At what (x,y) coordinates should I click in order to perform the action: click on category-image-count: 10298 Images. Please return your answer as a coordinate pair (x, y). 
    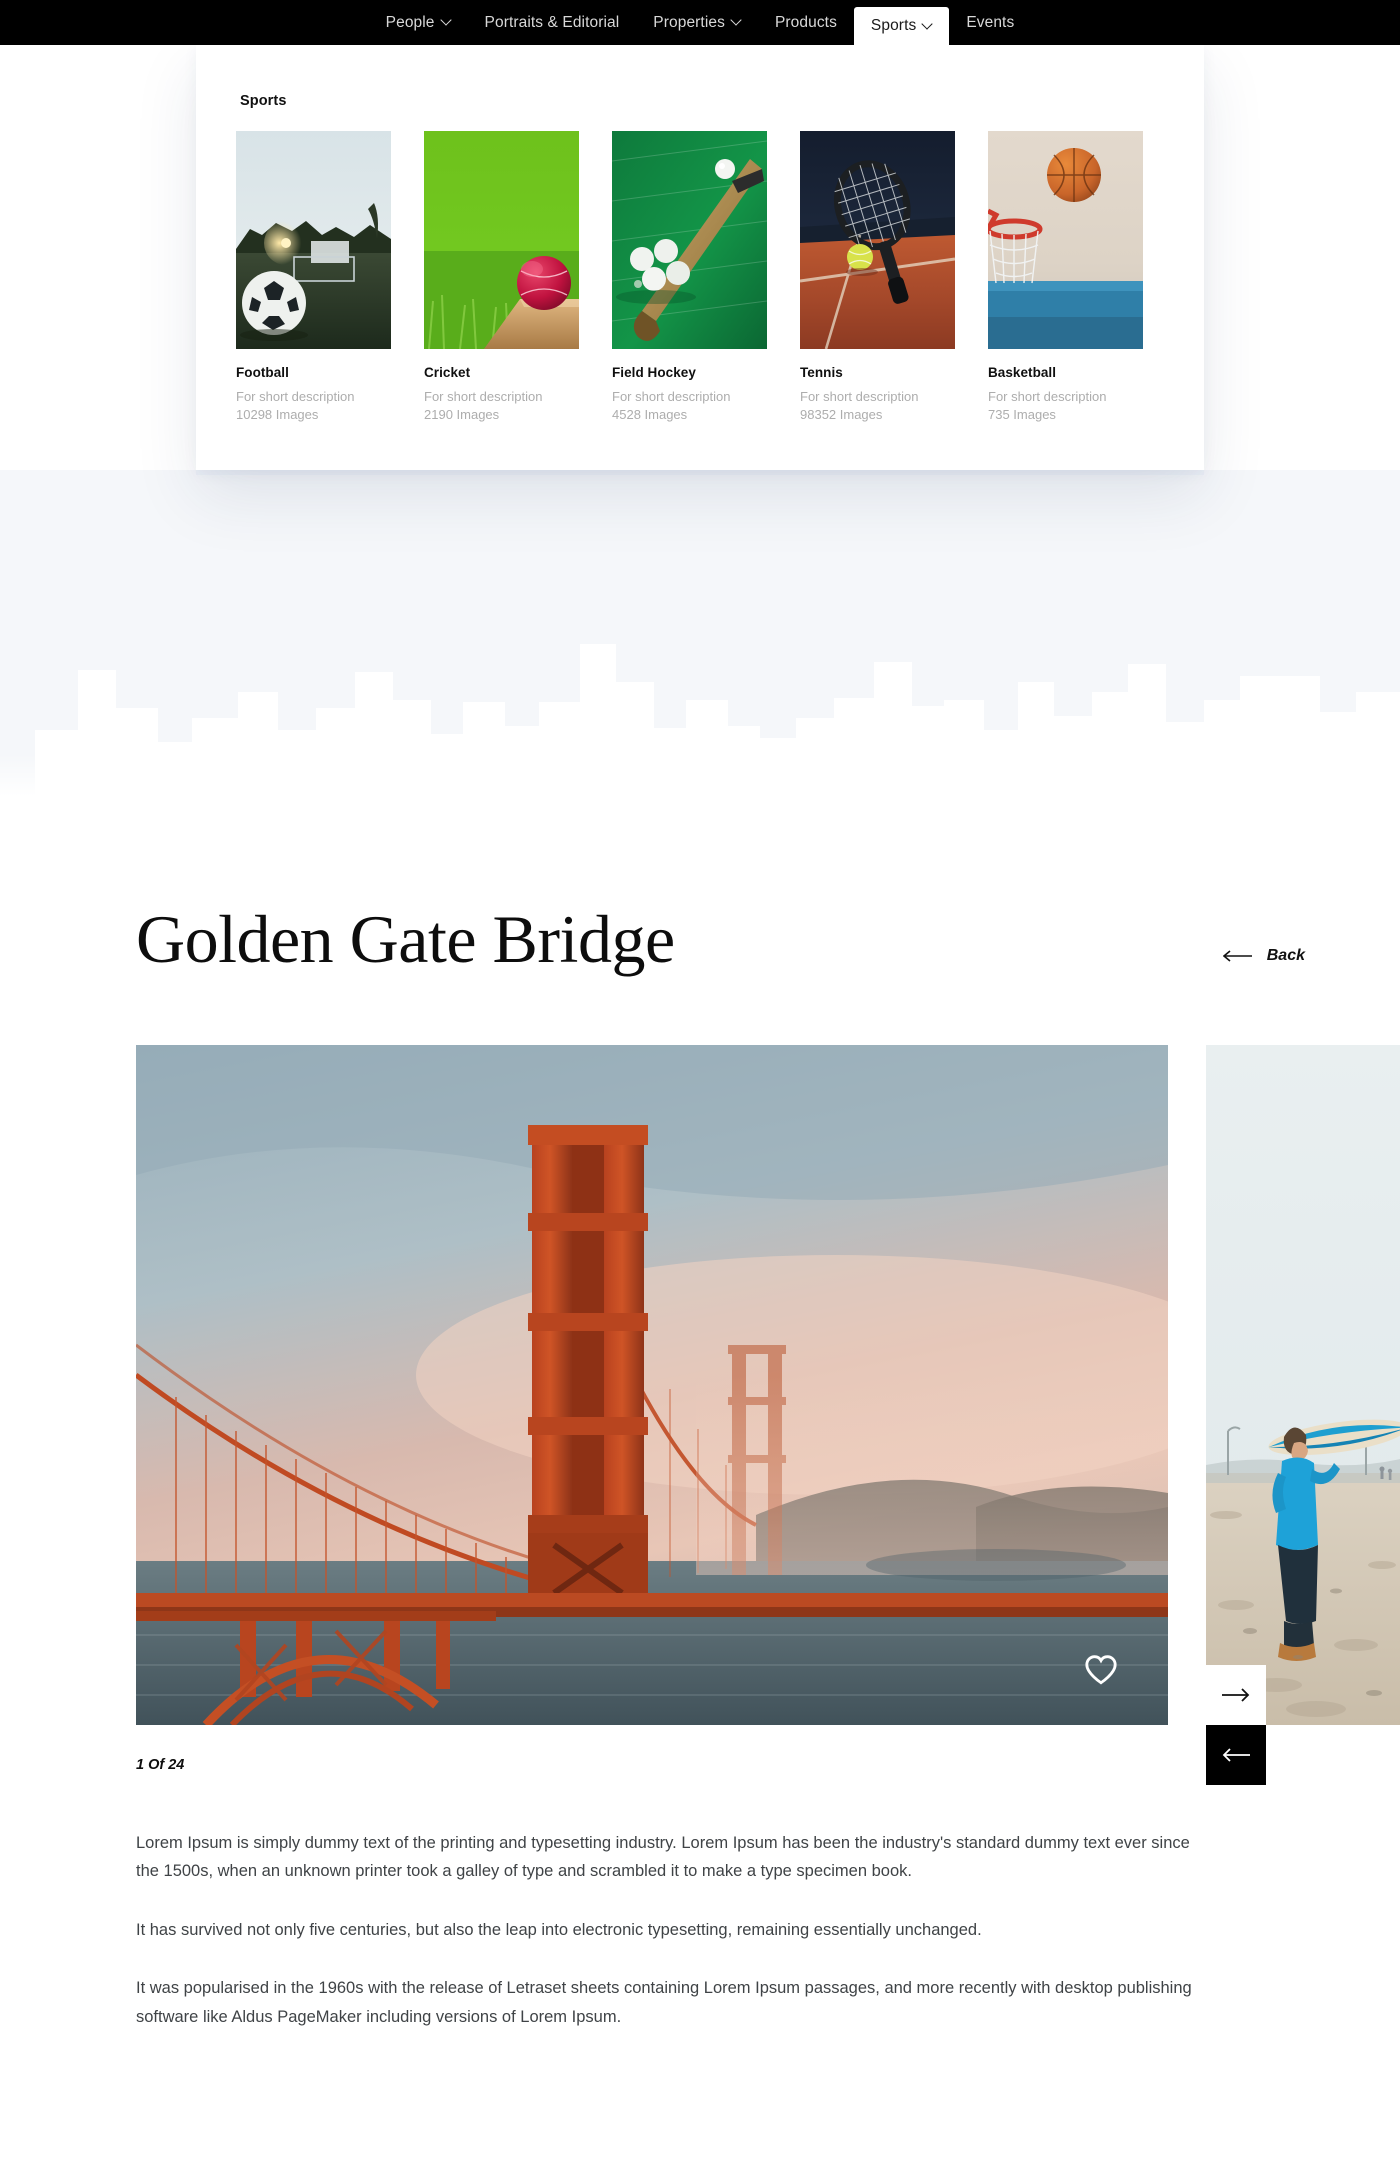
    Looking at the image, I should click on (277, 415).